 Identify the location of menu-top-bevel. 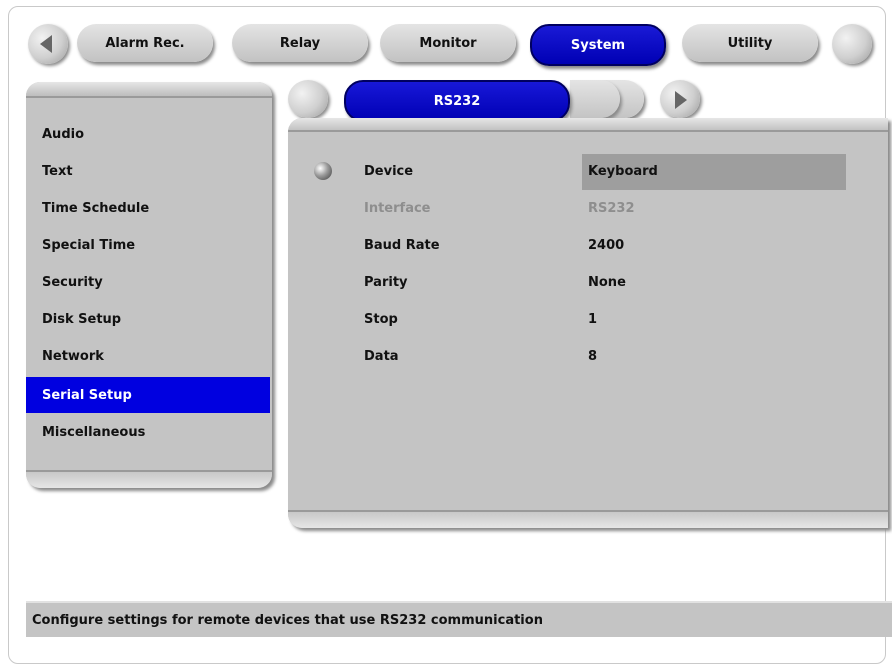
(149, 90).